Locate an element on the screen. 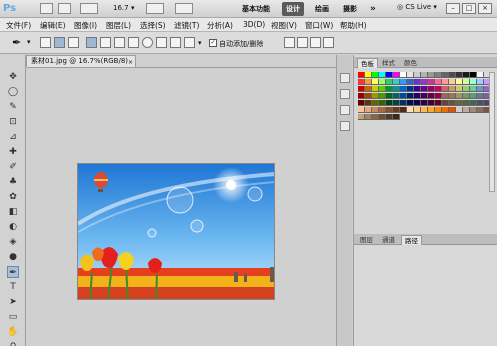 This screenshot has width=497, height=346. tab-channels: 通道 is located at coordinates (388, 240).